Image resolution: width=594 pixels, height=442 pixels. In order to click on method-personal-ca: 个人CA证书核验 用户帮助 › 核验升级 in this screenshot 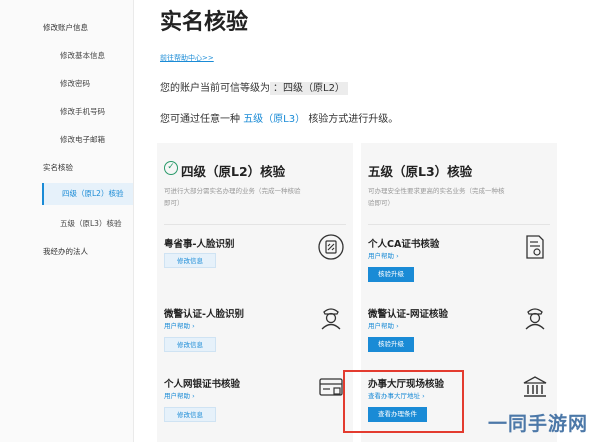, I will do `click(458, 265)`.